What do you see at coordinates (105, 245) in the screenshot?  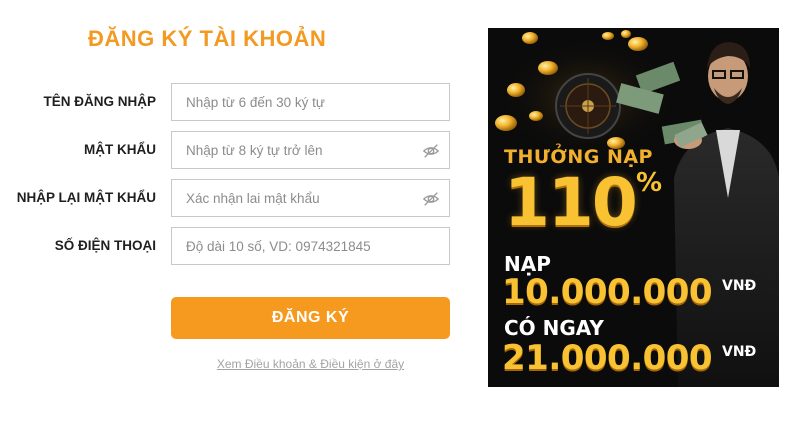 I see `phone-label: SỐ ĐIỆN THOẠI` at bounding box center [105, 245].